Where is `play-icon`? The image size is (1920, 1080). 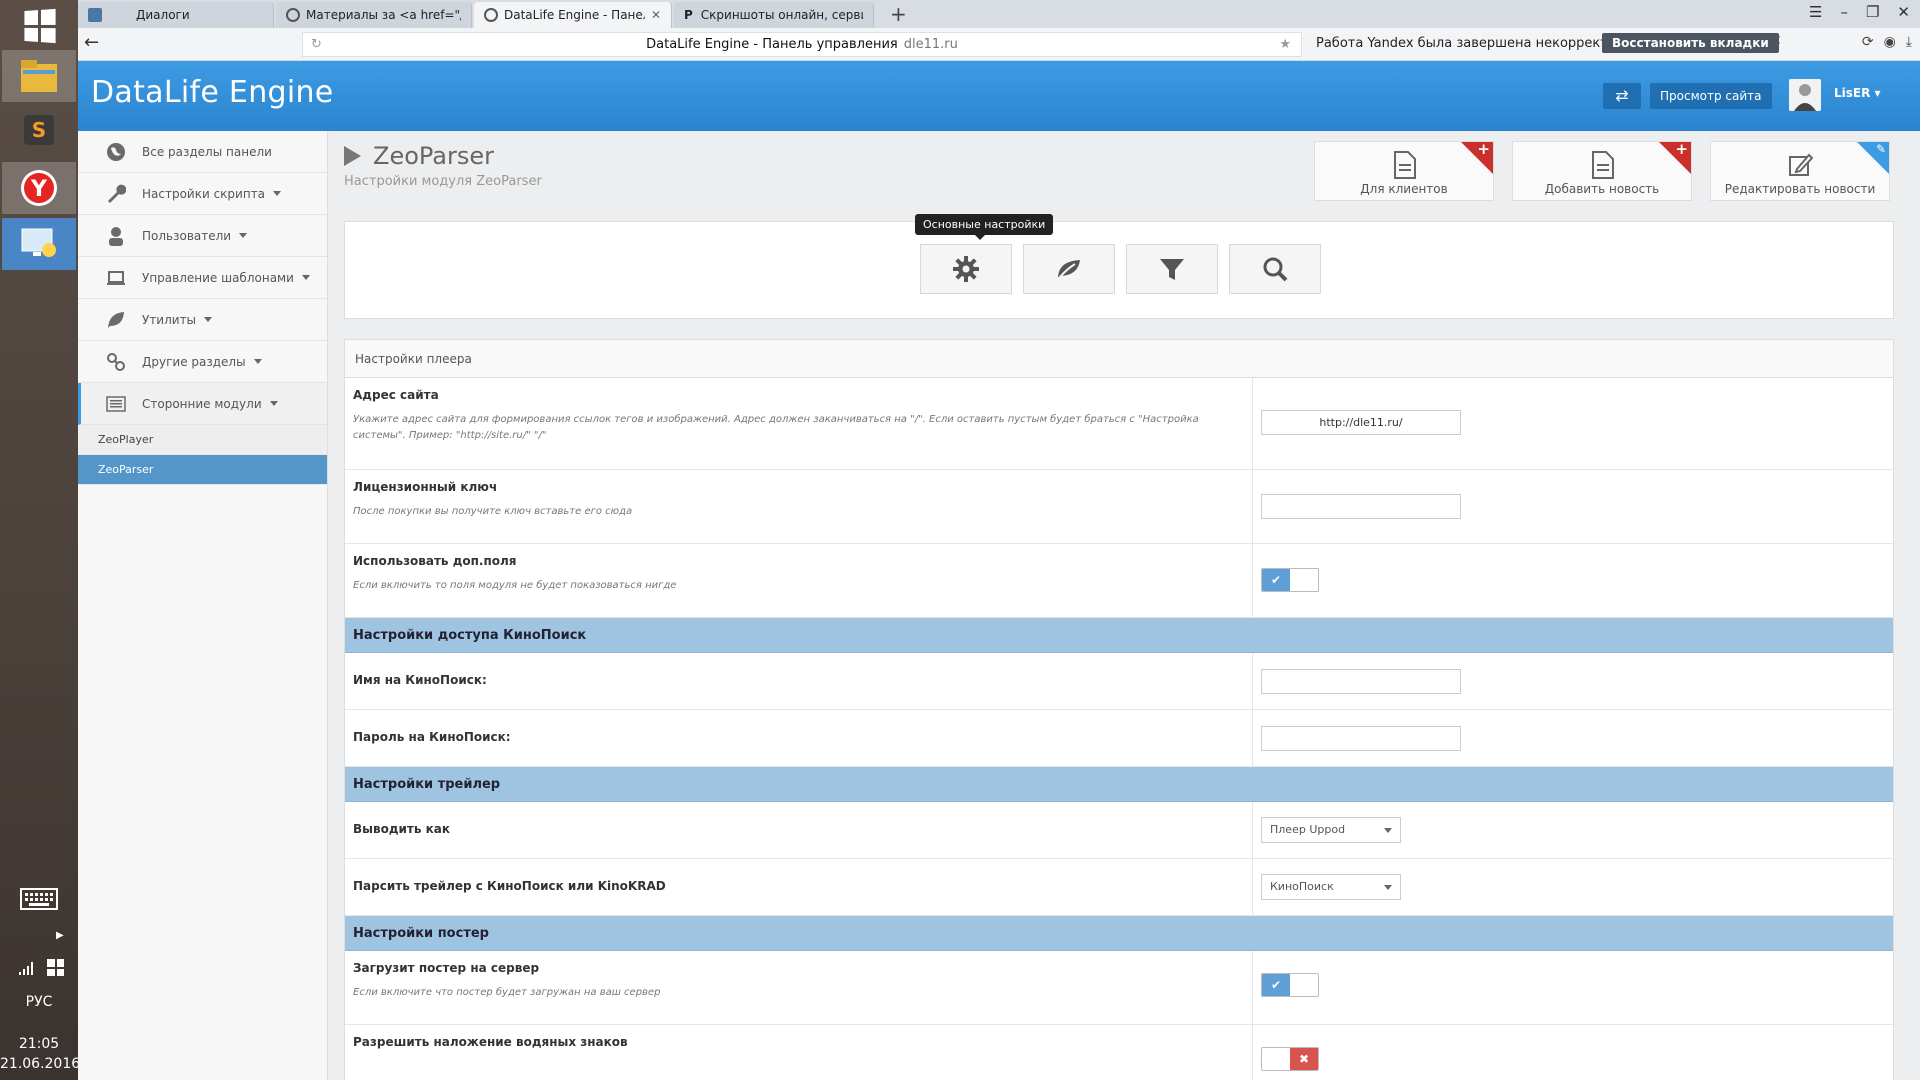 play-icon is located at coordinates (352, 156).